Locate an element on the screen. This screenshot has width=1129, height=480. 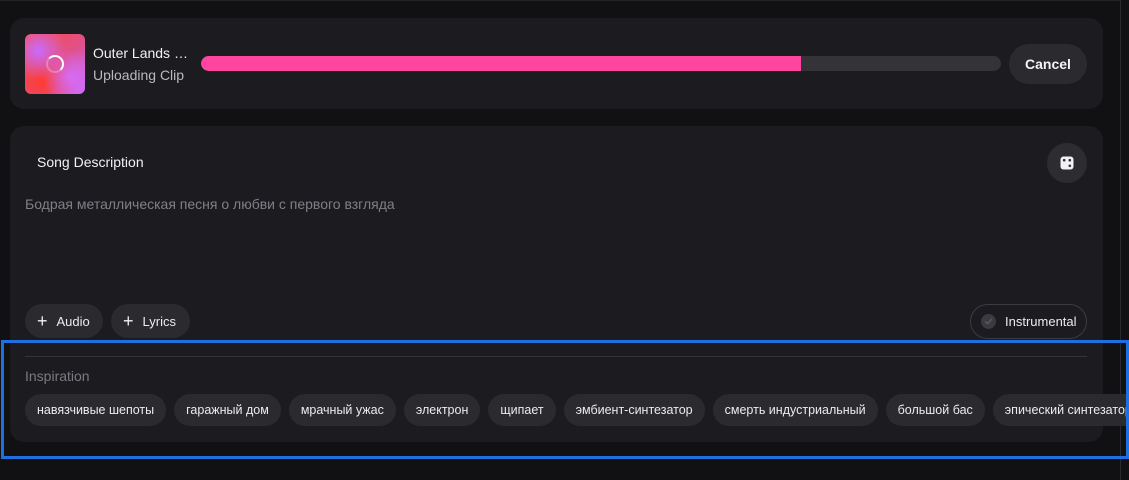
add-audio-label: Audio is located at coordinates (73, 321).